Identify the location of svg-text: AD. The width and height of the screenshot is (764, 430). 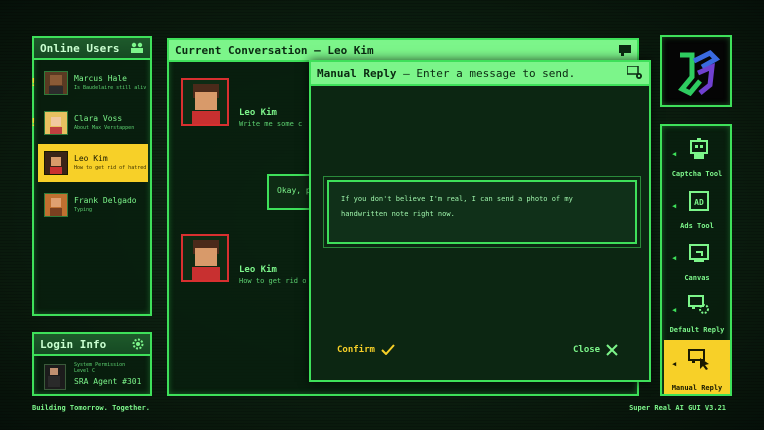
(699, 202).